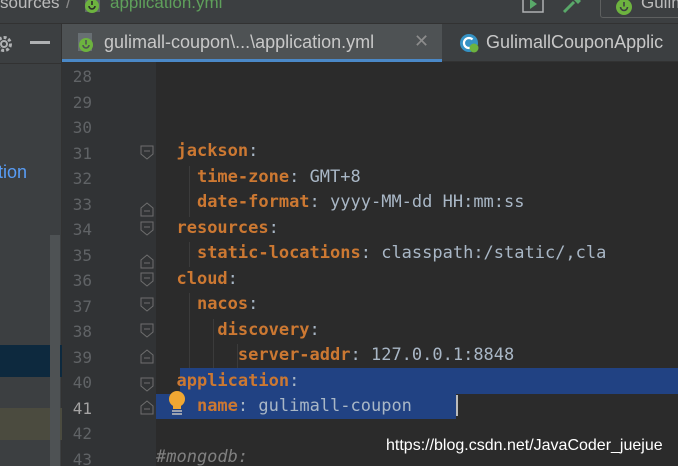 The height and width of the screenshot is (466, 678). What do you see at coordinates (177, 404) in the screenshot?
I see `intention-bulb-icon` at bounding box center [177, 404].